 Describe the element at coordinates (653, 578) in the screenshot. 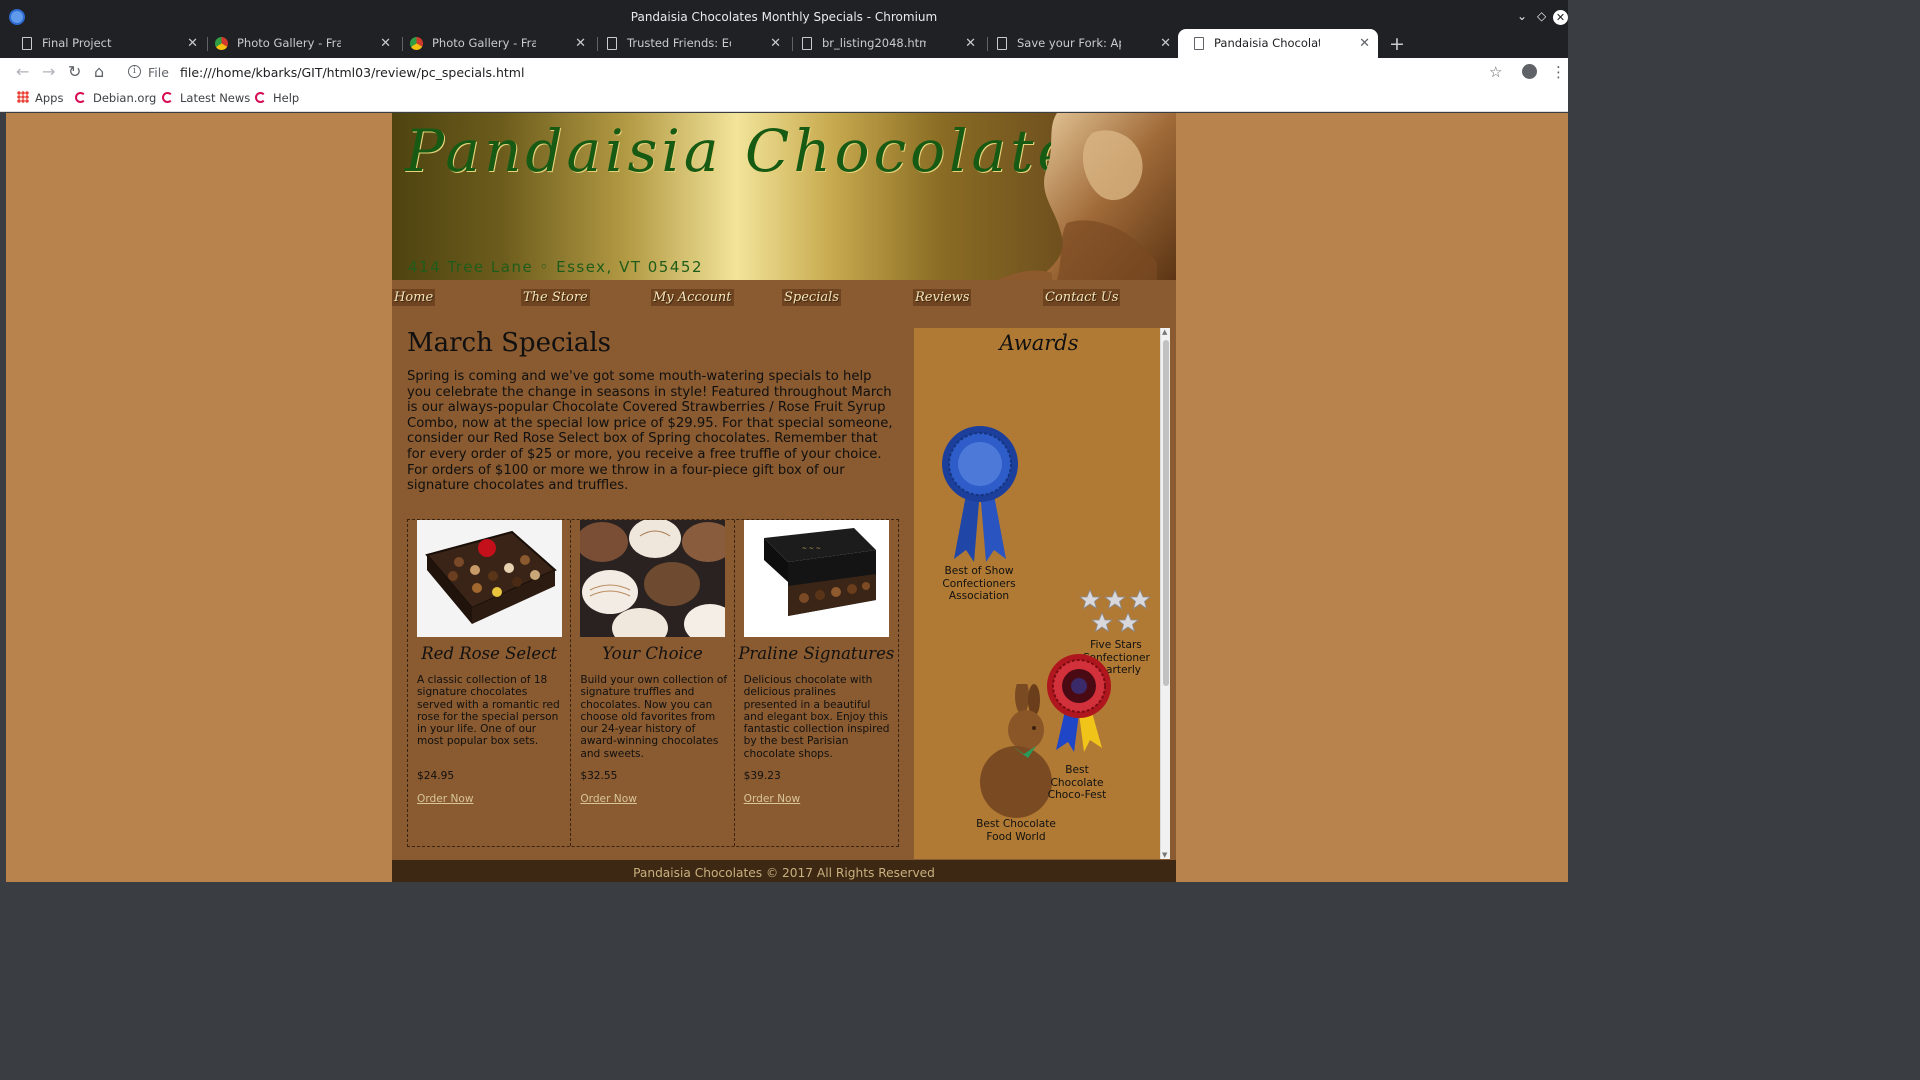

I see `your-choice-image` at that location.